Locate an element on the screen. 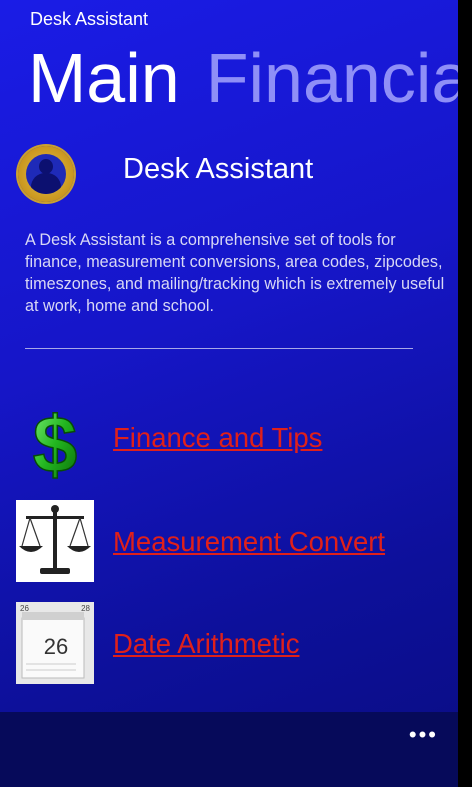 This screenshot has height=787, width=472. pivot-tab-main: Main is located at coordinates (104, 78).